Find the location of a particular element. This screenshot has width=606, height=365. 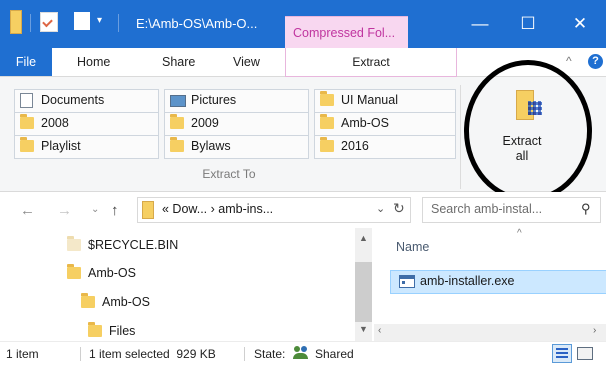

close-button: ✕ is located at coordinates (580, 24).